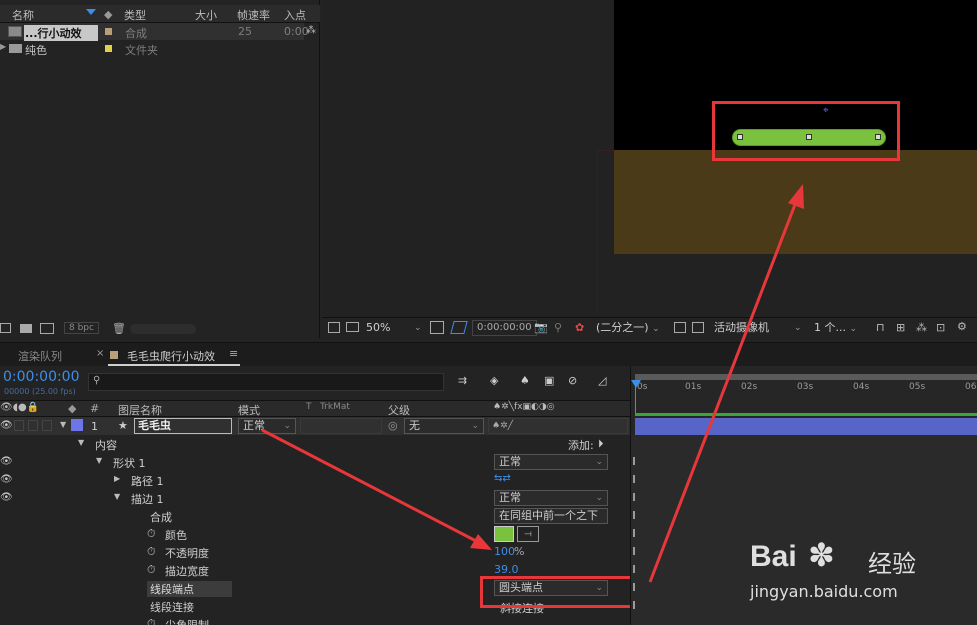 The image size is (977, 625). What do you see at coordinates (266, 382) in the screenshot?
I see `search-input: ⚲` at bounding box center [266, 382].